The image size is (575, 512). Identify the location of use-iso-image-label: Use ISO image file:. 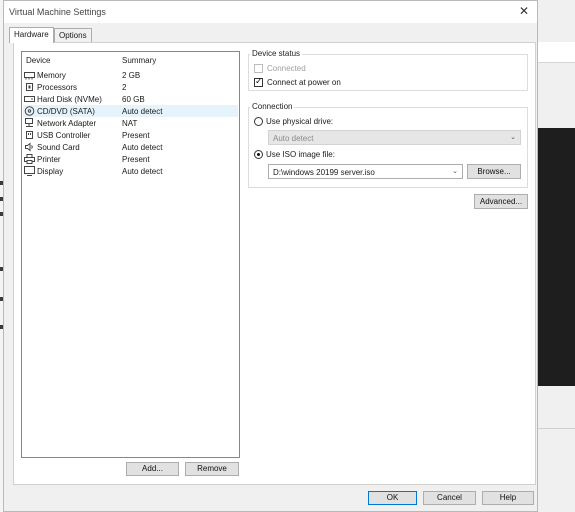
(300, 154).